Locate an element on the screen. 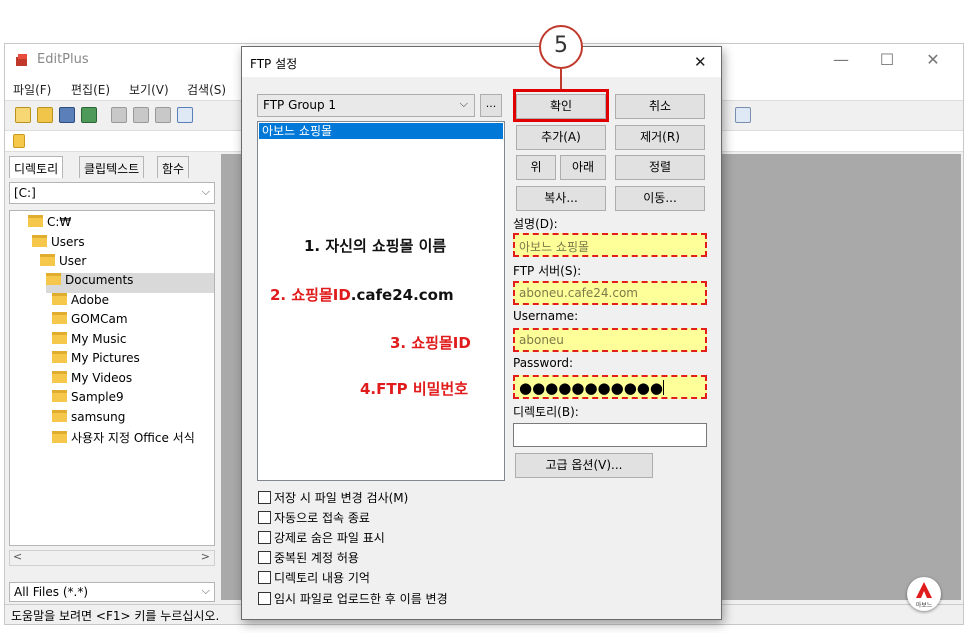 This screenshot has width=966, height=633. tree-item: User is located at coordinates (63, 264).